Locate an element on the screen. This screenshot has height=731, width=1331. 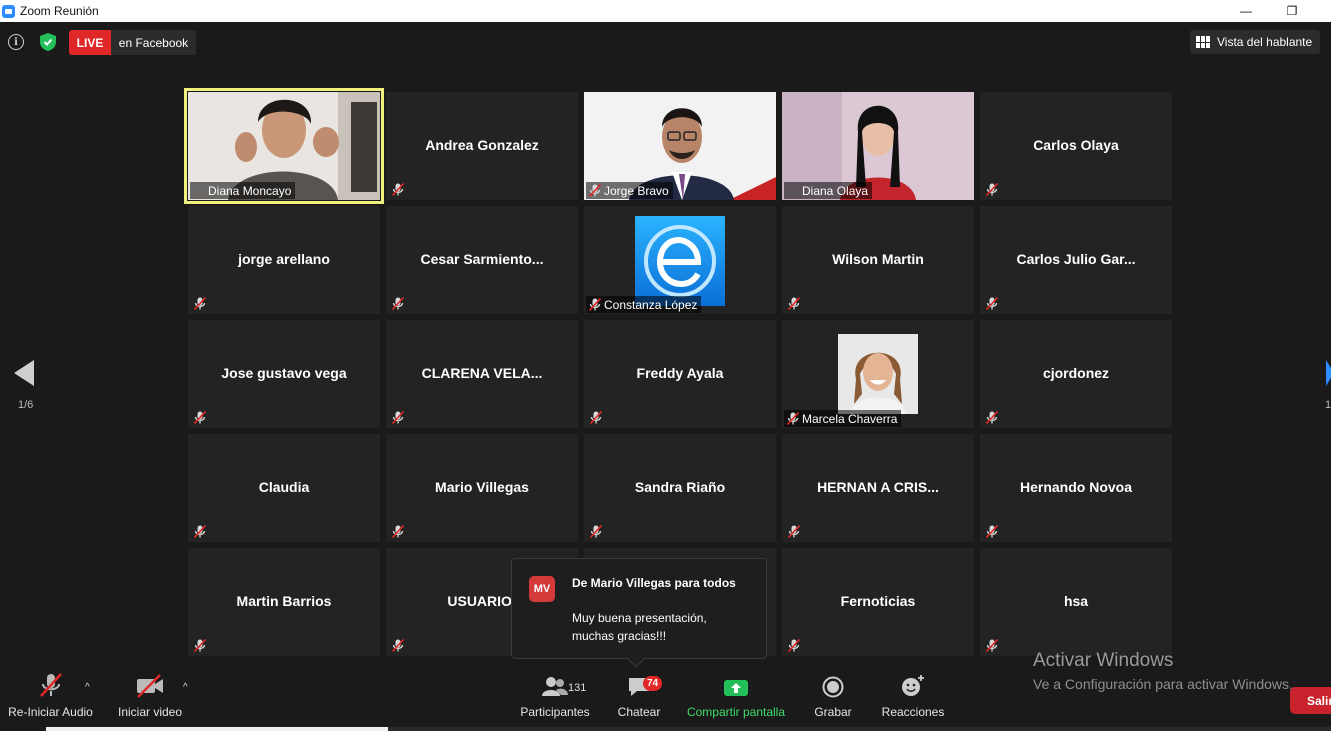
audio-button: Re-Iniciar Audio is located at coordinates (50, 695).